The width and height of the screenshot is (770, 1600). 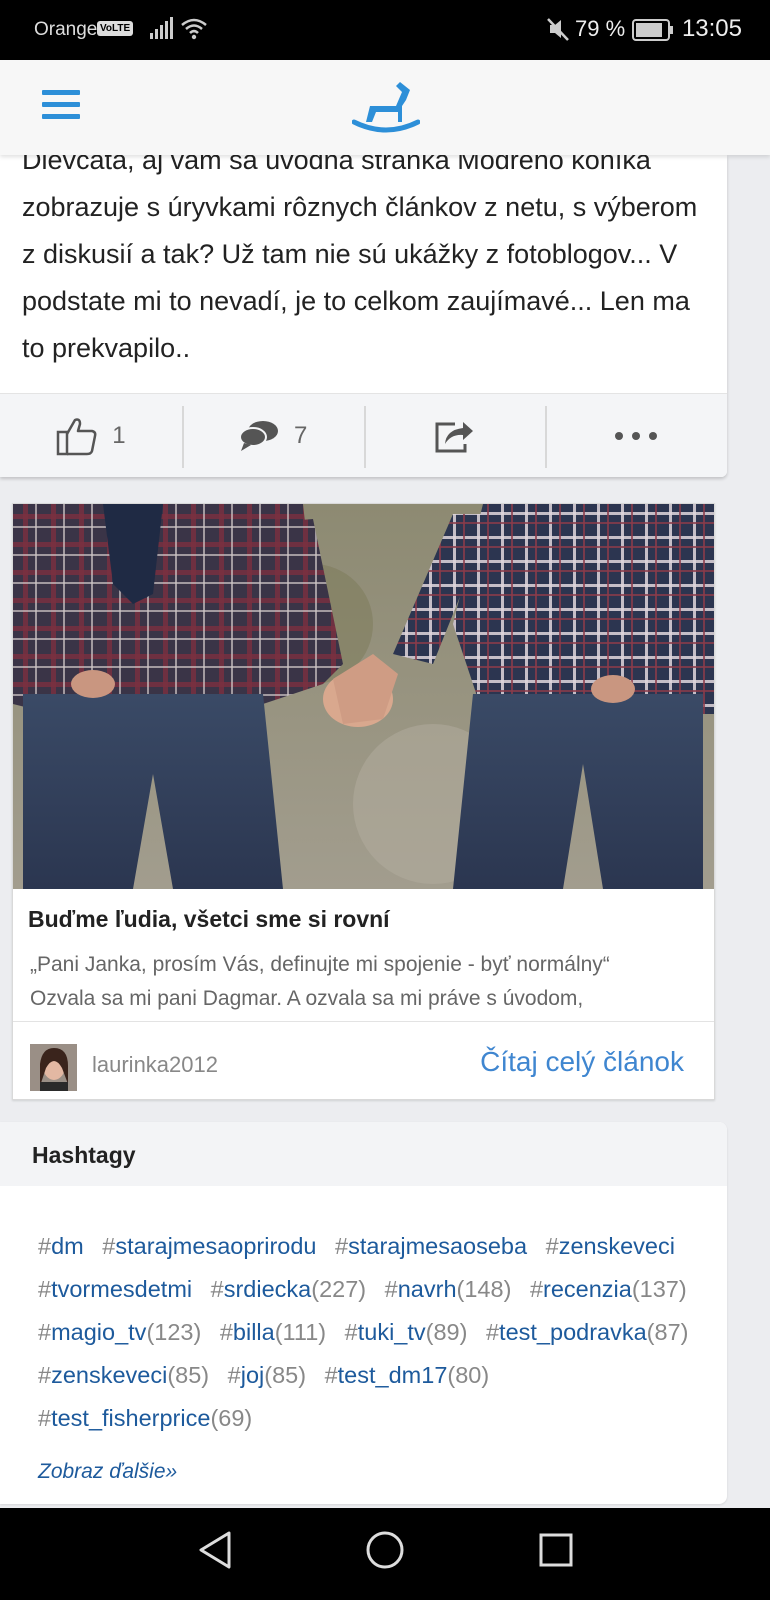 I want to click on wifi-icon, so click(x=194, y=29).